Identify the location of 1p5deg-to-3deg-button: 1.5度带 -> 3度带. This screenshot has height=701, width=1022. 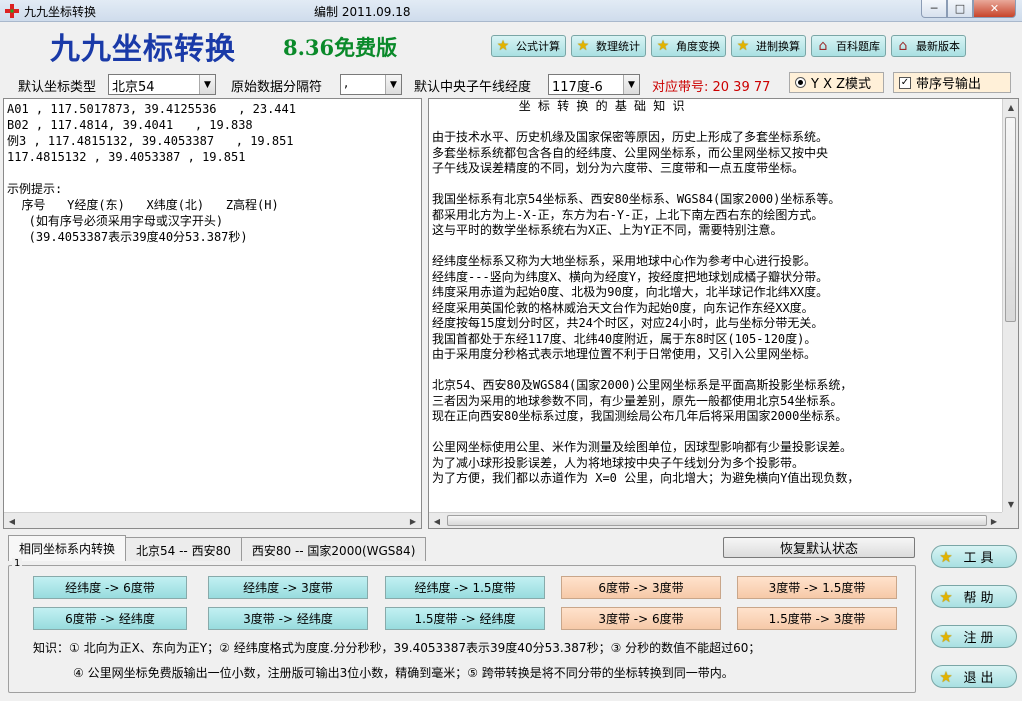
(817, 618).